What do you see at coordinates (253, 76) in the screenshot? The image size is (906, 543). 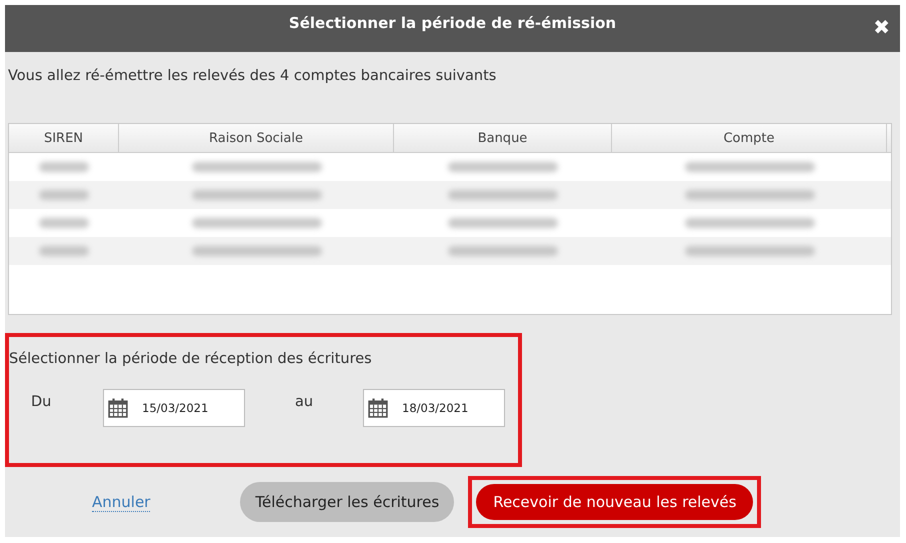 I see `intro-text: Vous allez ré-émettre les relevés des 4 comptes bancaires suivants` at bounding box center [253, 76].